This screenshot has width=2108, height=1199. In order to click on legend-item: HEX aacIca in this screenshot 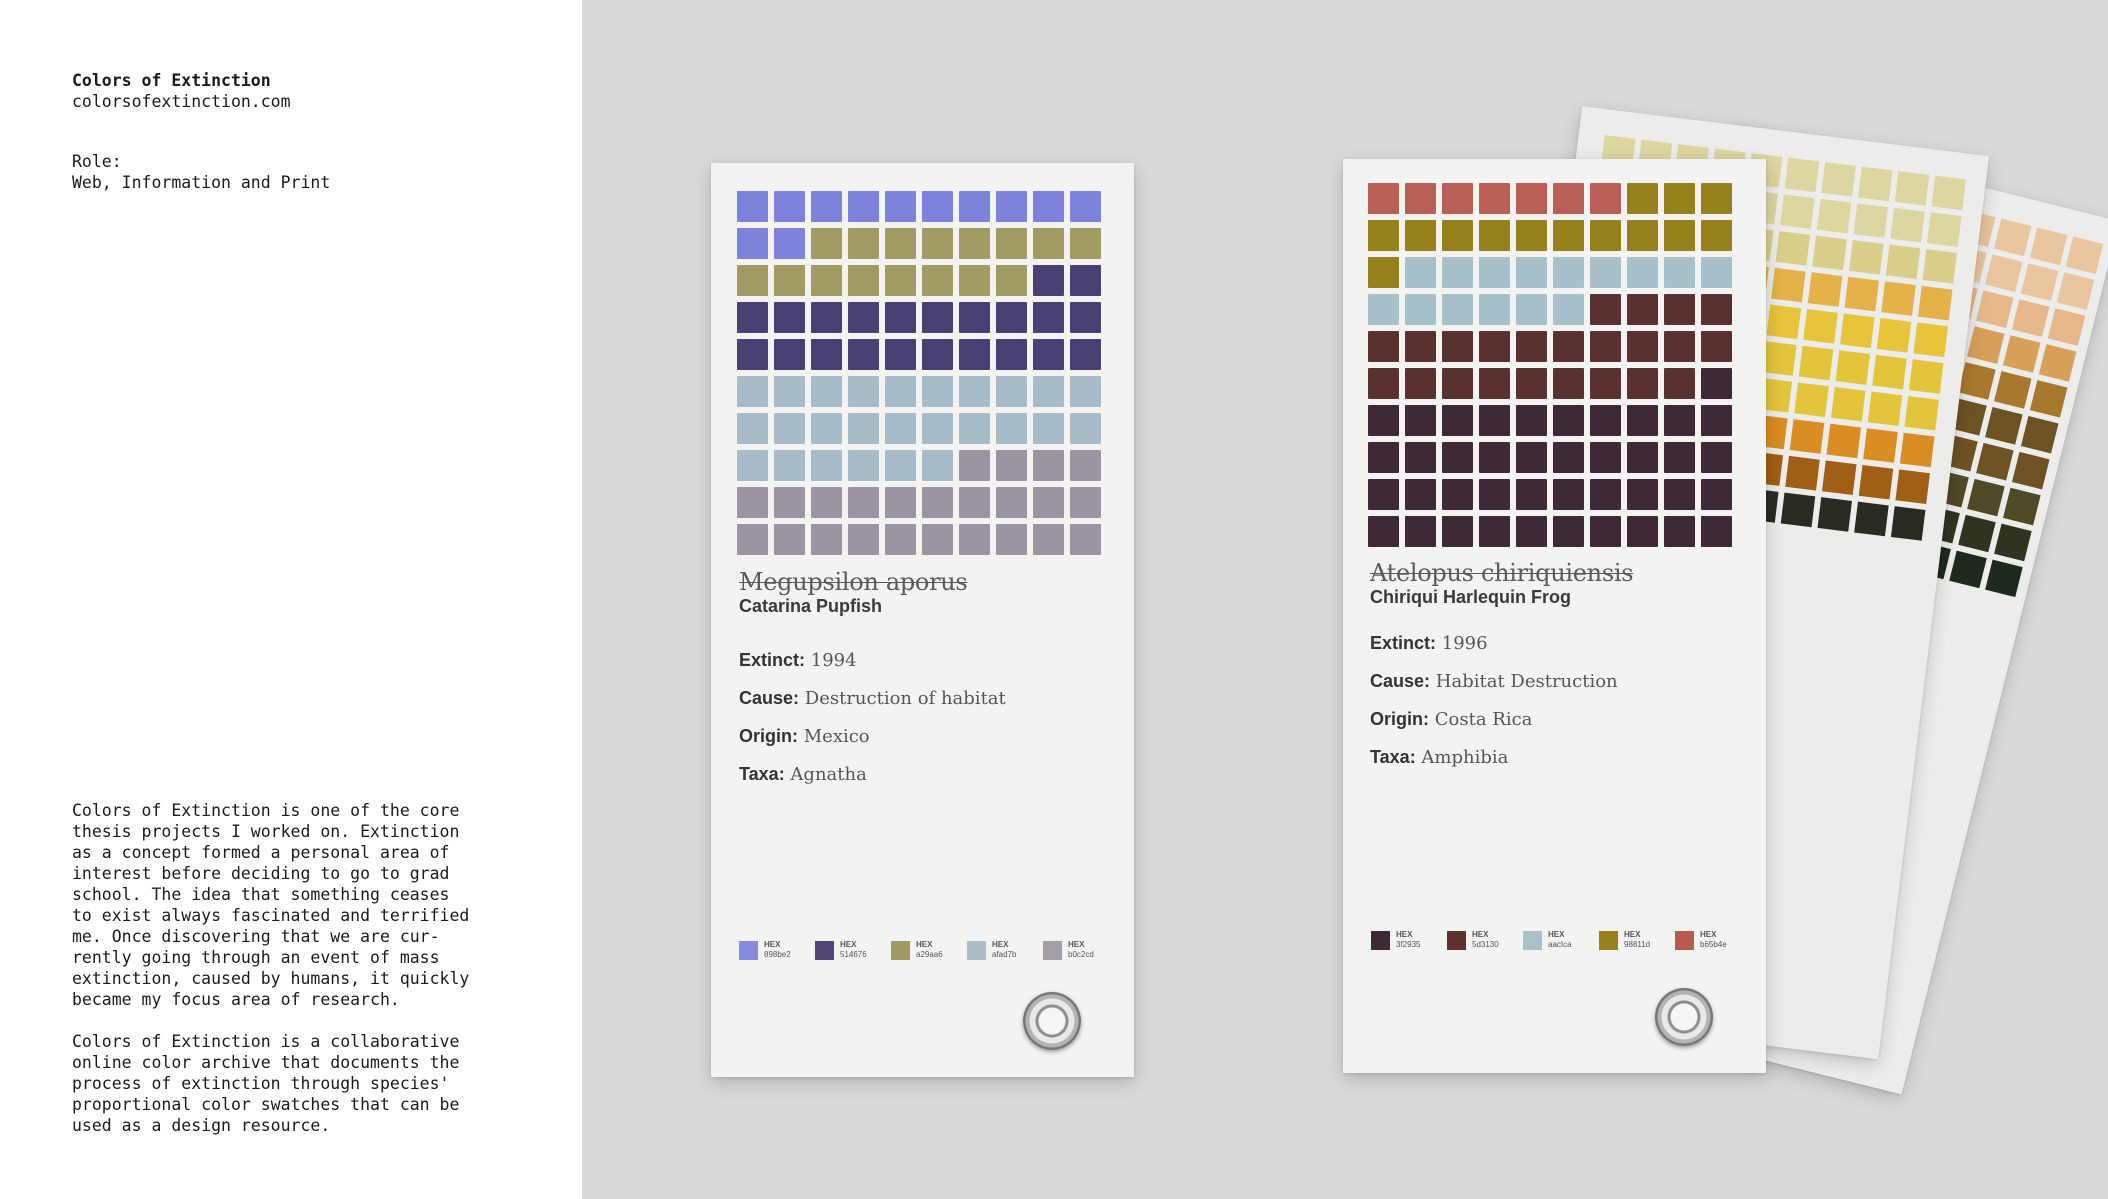, I will do `click(1561, 940)`.